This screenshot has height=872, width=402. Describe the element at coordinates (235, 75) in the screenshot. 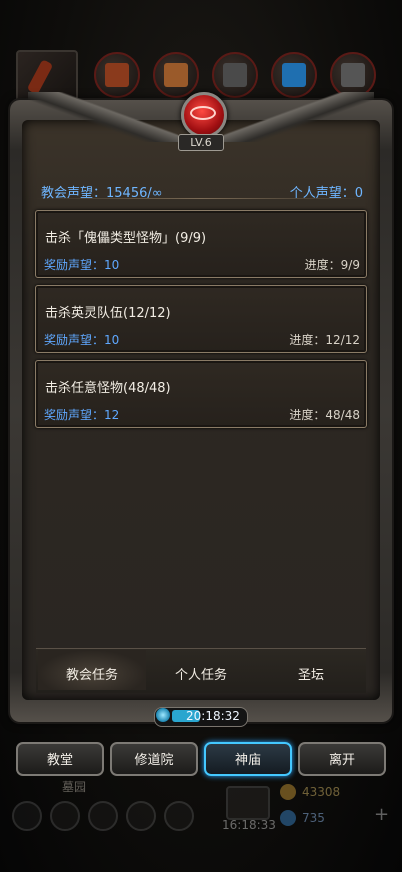

I see `skill-blade-icon` at that location.